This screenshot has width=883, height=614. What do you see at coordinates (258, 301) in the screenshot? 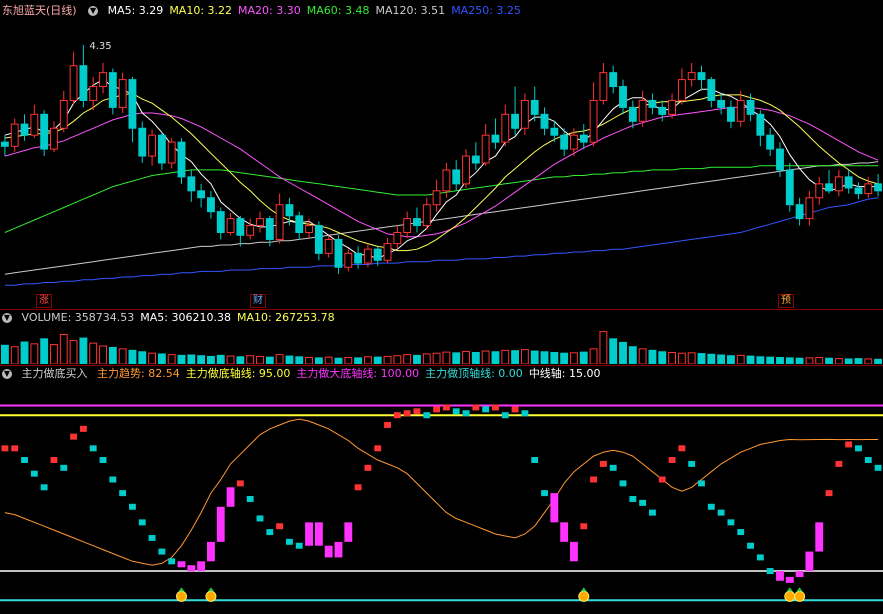
I see `event-tag-finance: 财` at bounding box center [258, 301].